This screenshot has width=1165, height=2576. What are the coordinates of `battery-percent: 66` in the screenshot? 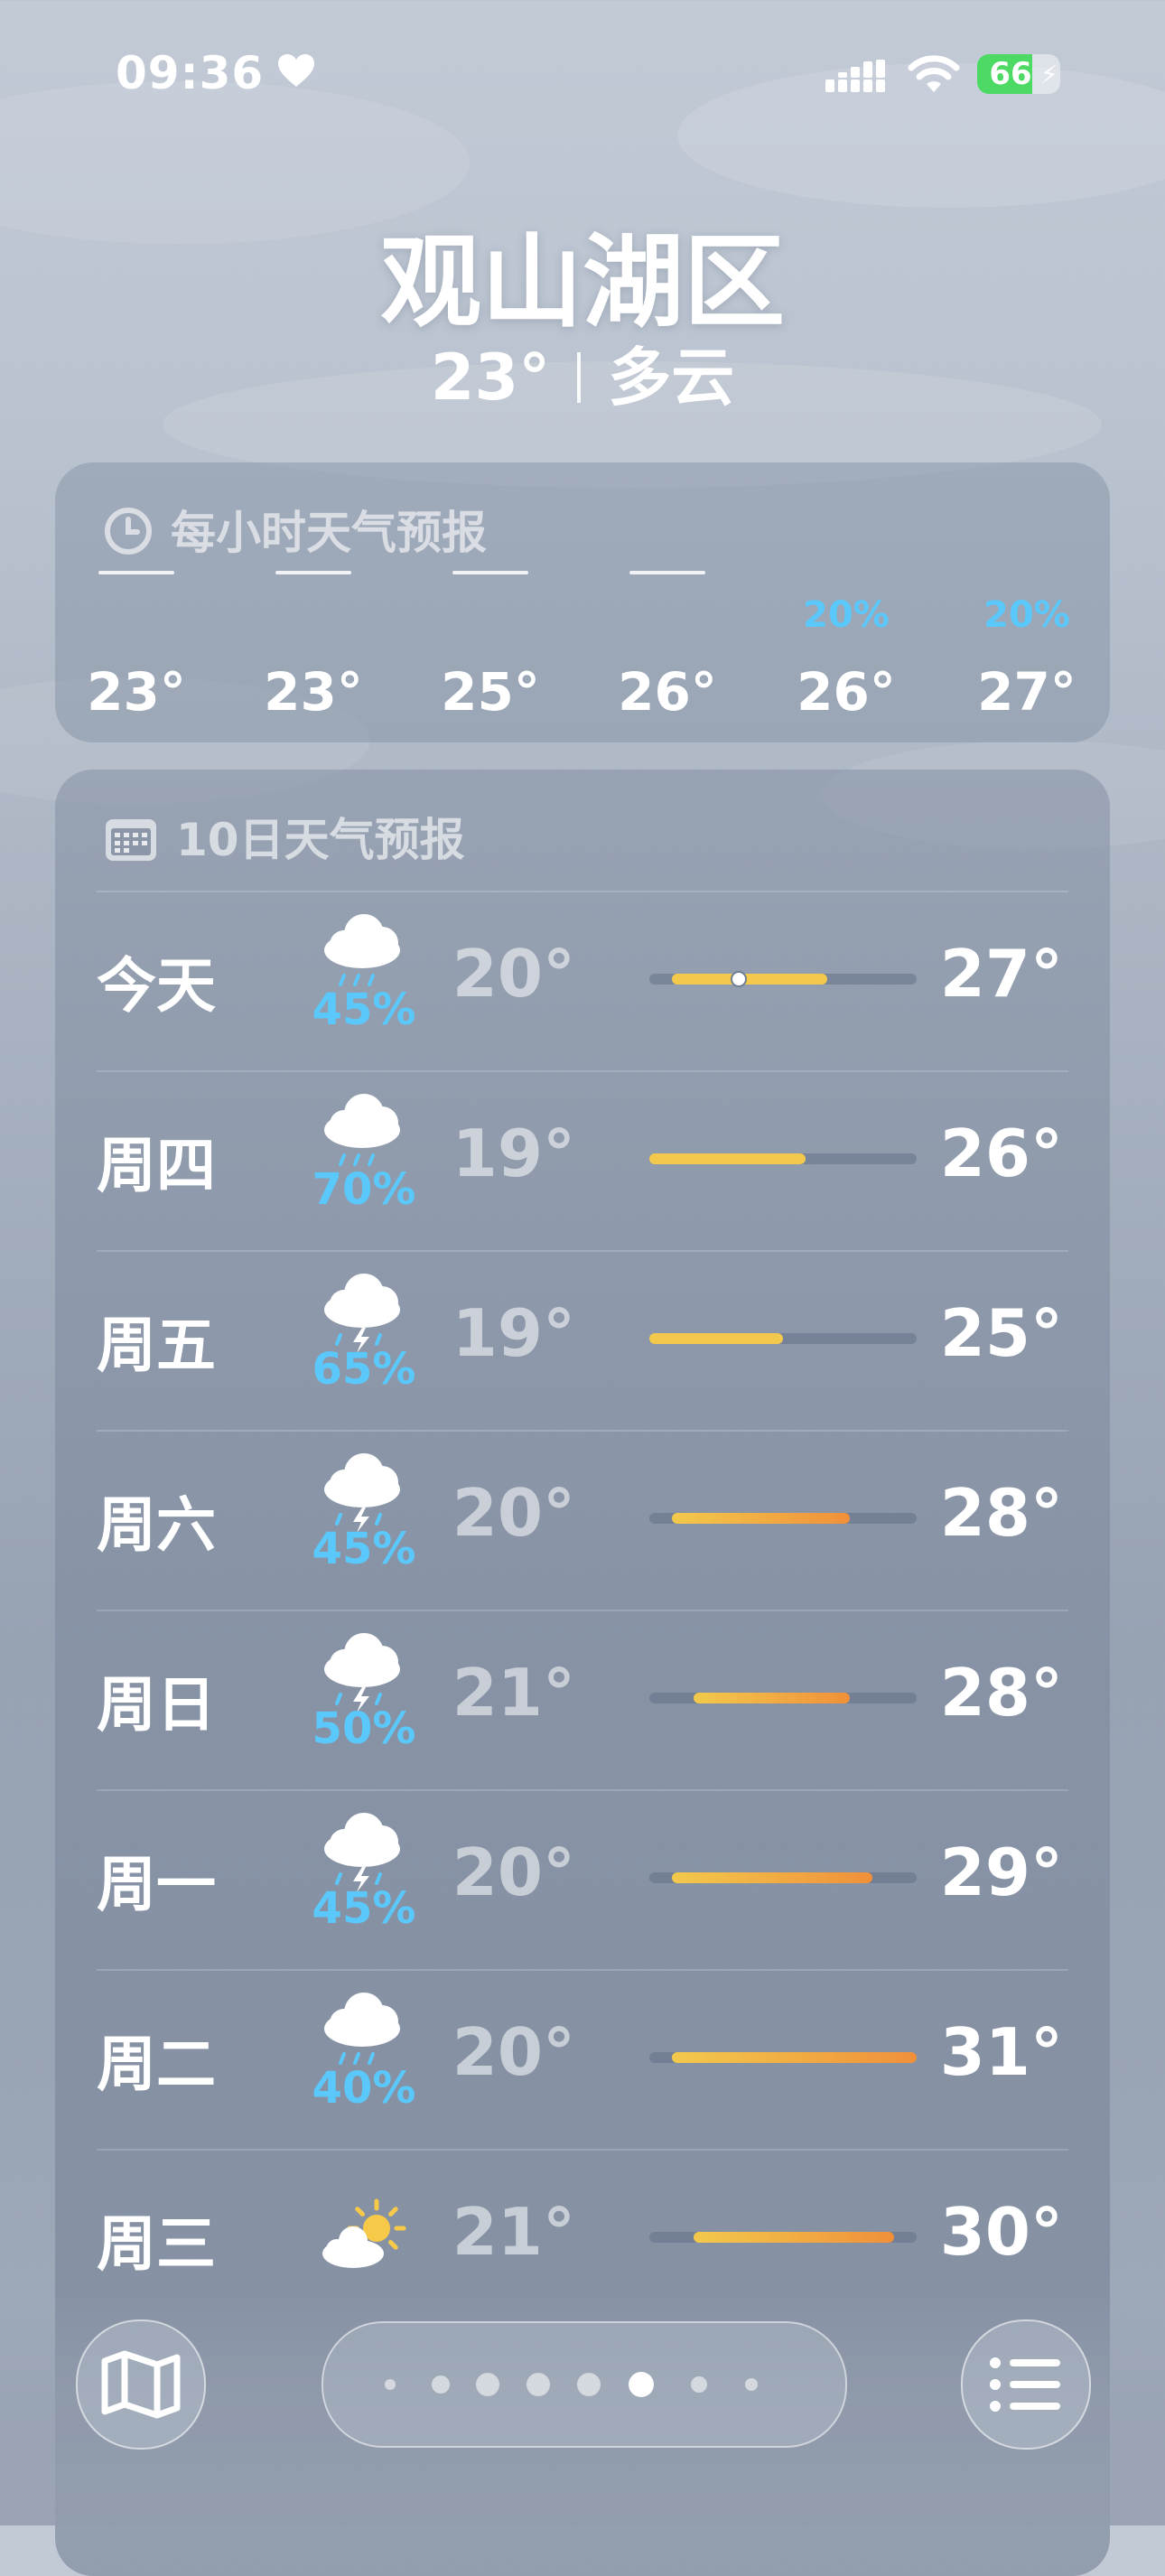 It's located at (1010, 74).